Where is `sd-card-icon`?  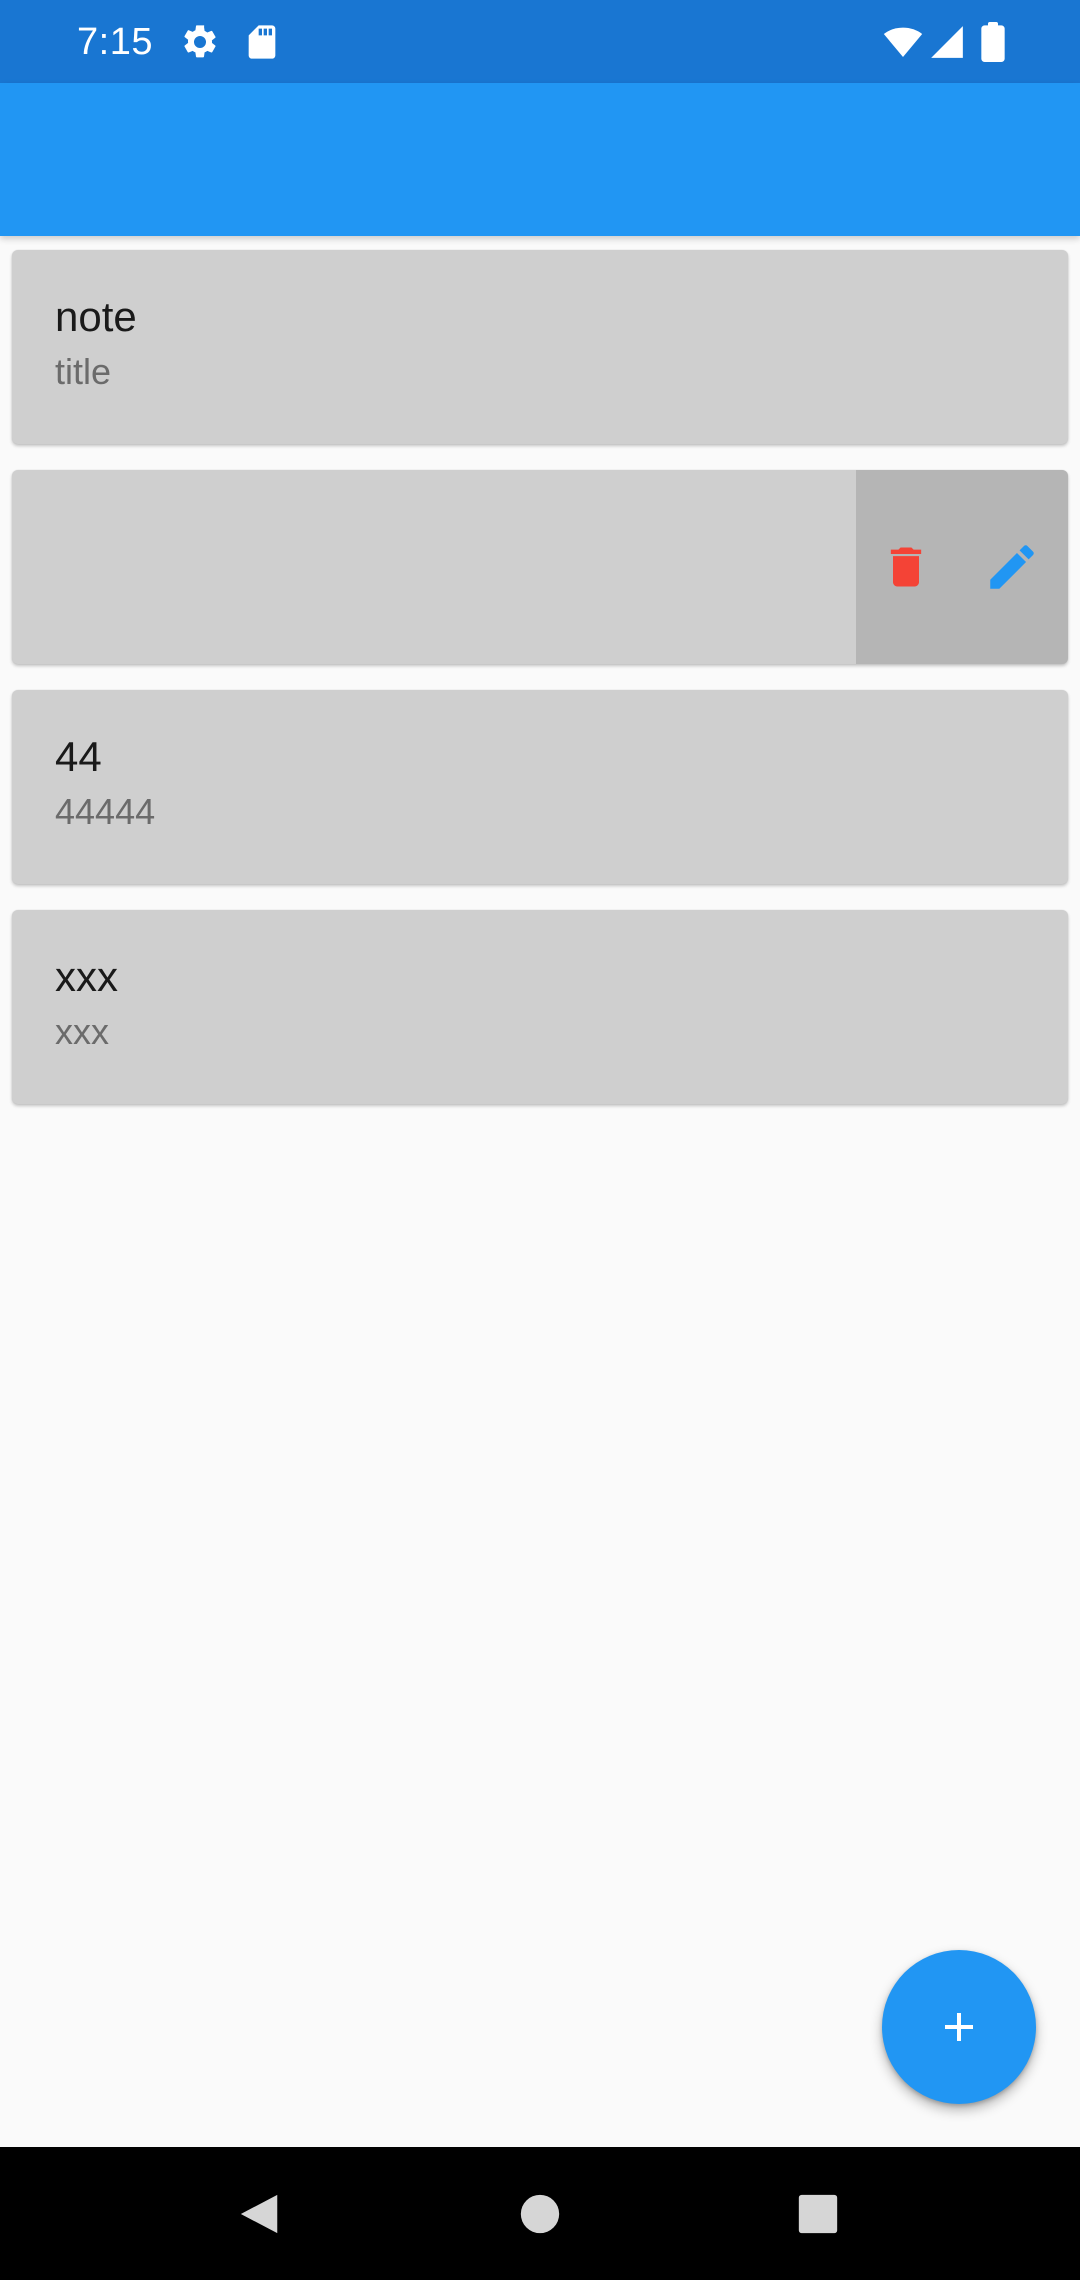
sd-card-icon is located at coordinates (262, 42).